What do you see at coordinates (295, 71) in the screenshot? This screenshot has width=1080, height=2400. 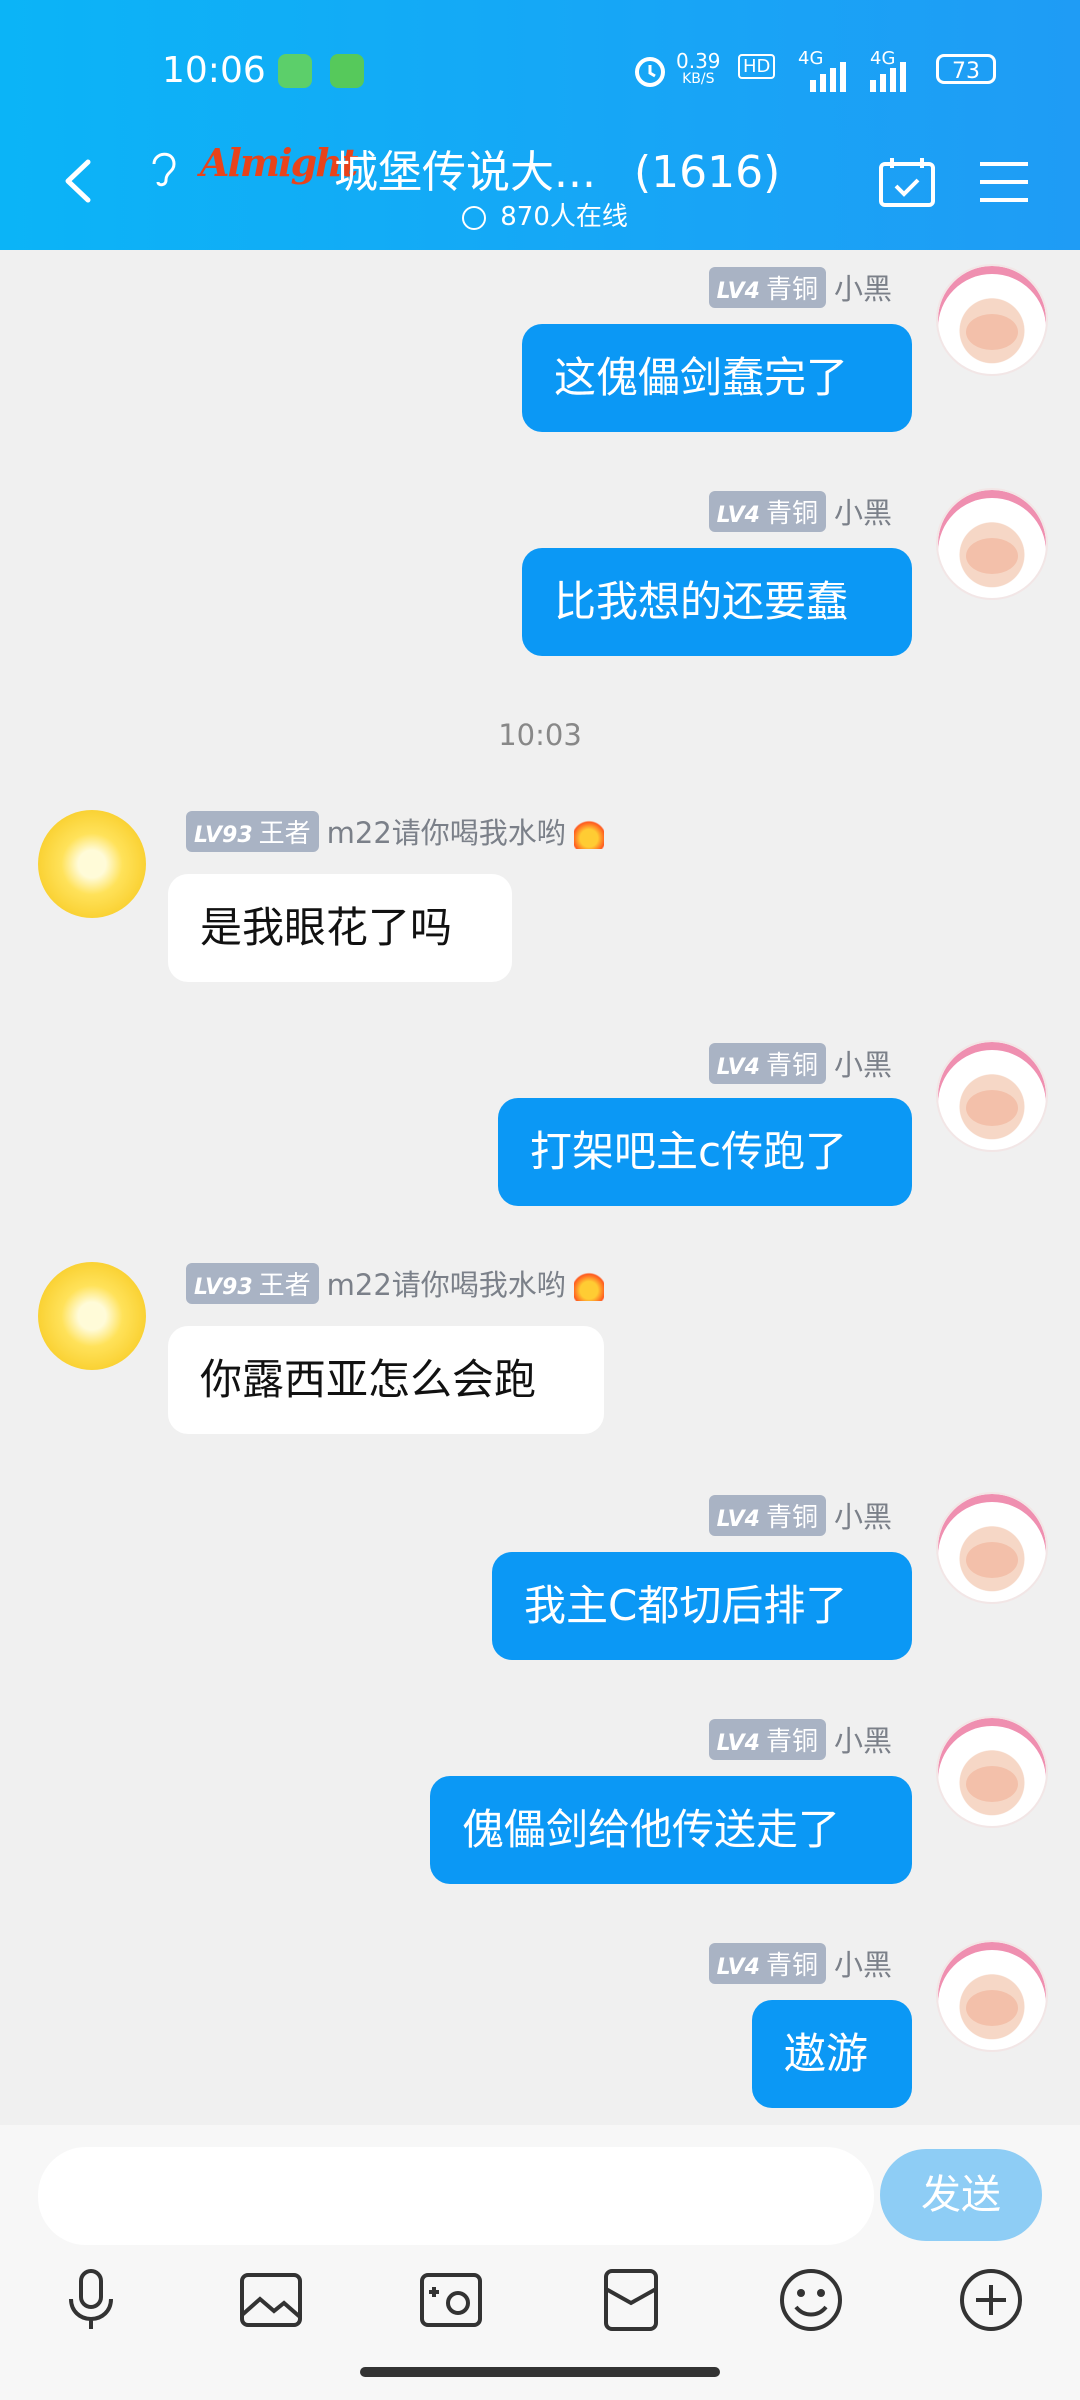 I see `messages-notification-icon` at bounding box center [295, 71].